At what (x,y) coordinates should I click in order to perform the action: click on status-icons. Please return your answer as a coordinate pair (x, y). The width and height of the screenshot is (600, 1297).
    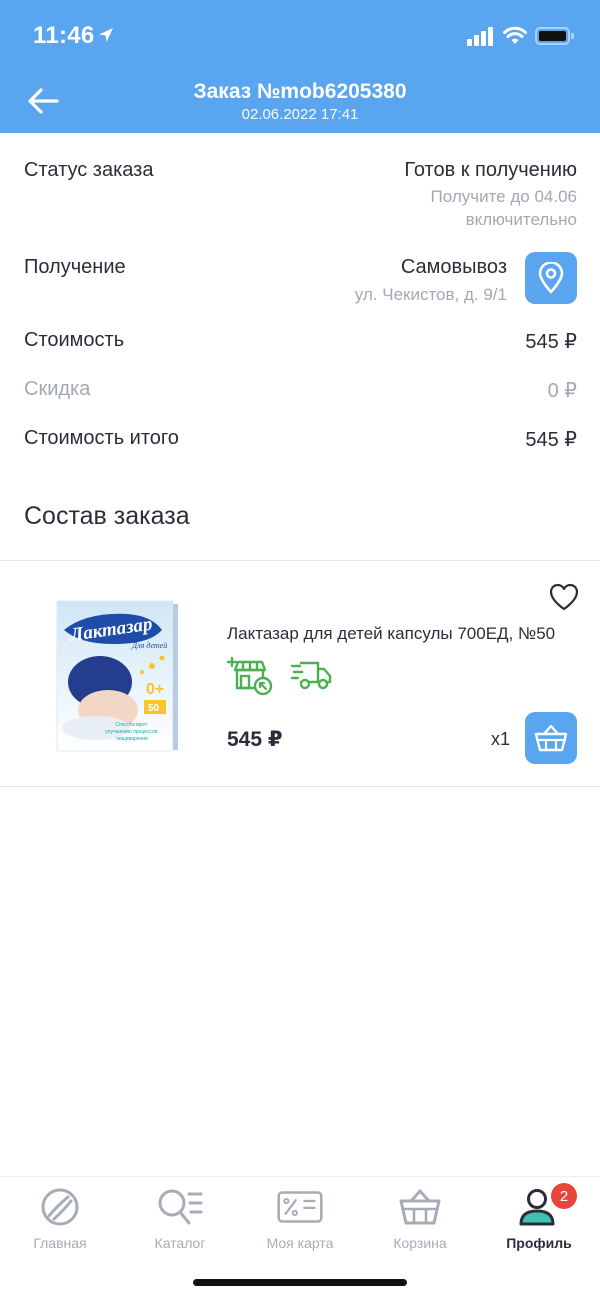
    Looking at the image, I should click on (521, 36).